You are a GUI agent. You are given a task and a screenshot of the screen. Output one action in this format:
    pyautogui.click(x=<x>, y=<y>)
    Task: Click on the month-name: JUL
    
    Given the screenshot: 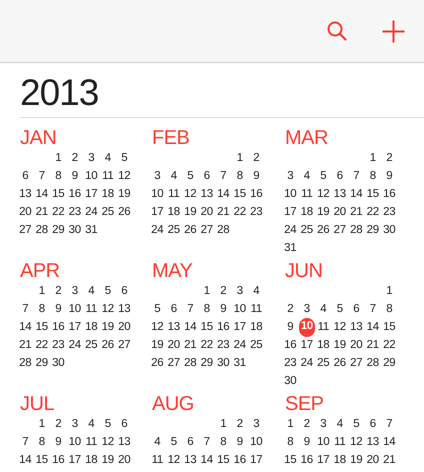 What is the action you would take?
    pyautogui.click(x=37, y=404)
    